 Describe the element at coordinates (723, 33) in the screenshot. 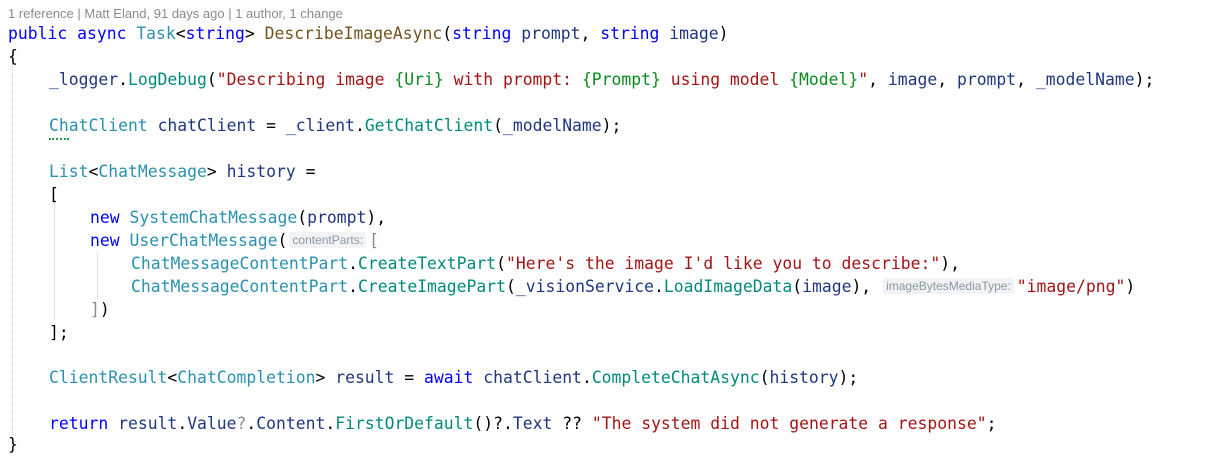

I see `punctuation: )` at that location.